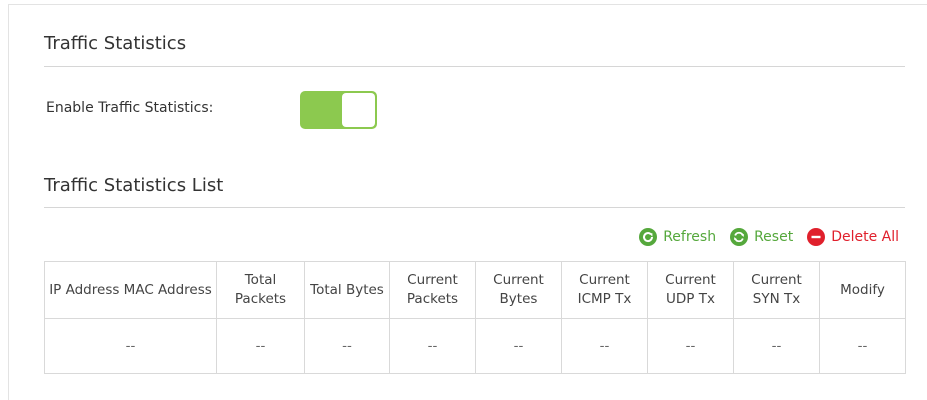  I want to click on toggle-knob, so click(358, 110).